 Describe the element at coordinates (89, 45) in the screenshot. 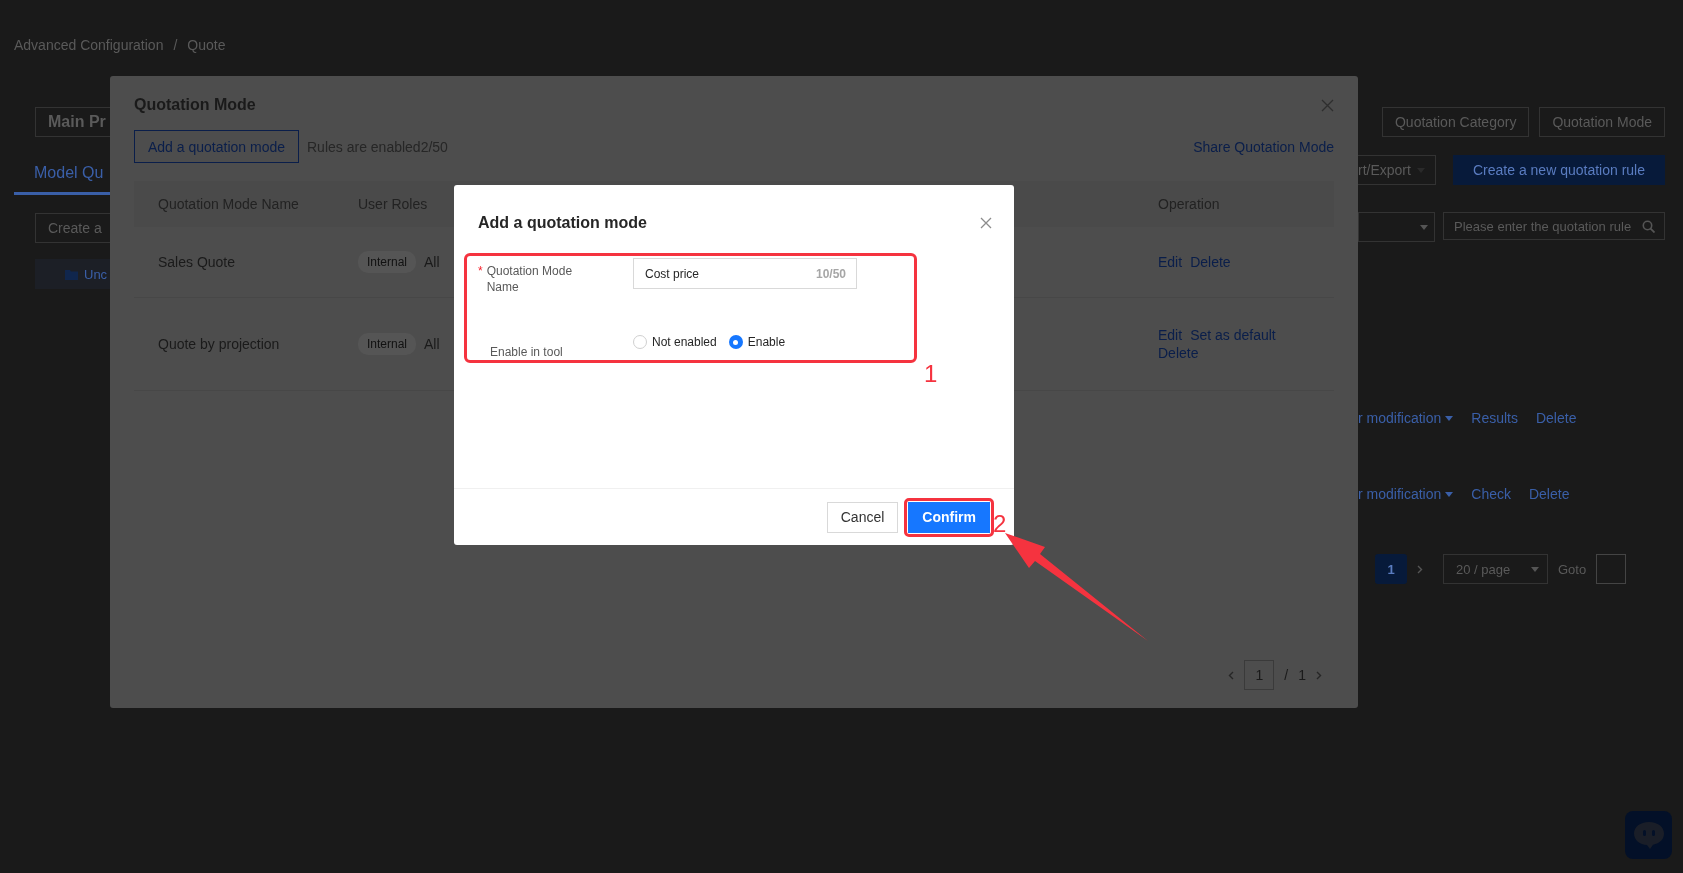

I see `breadcrumb-link: Advanced Configuration` at that location.